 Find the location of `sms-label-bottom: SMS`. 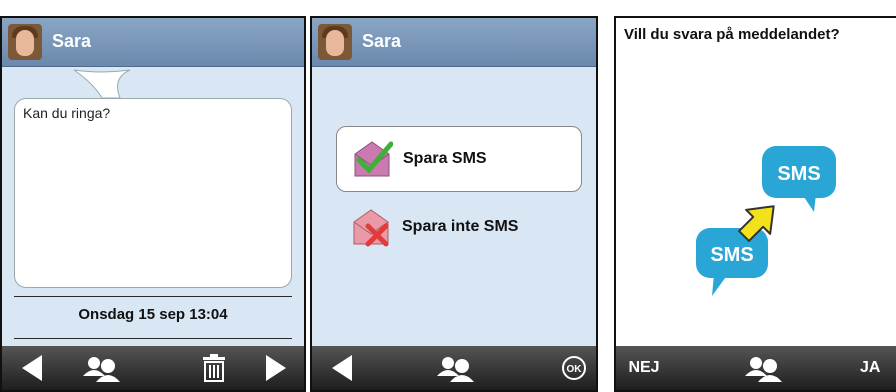

sms-label-bottom: SMS is located at coordinates (731, 255).